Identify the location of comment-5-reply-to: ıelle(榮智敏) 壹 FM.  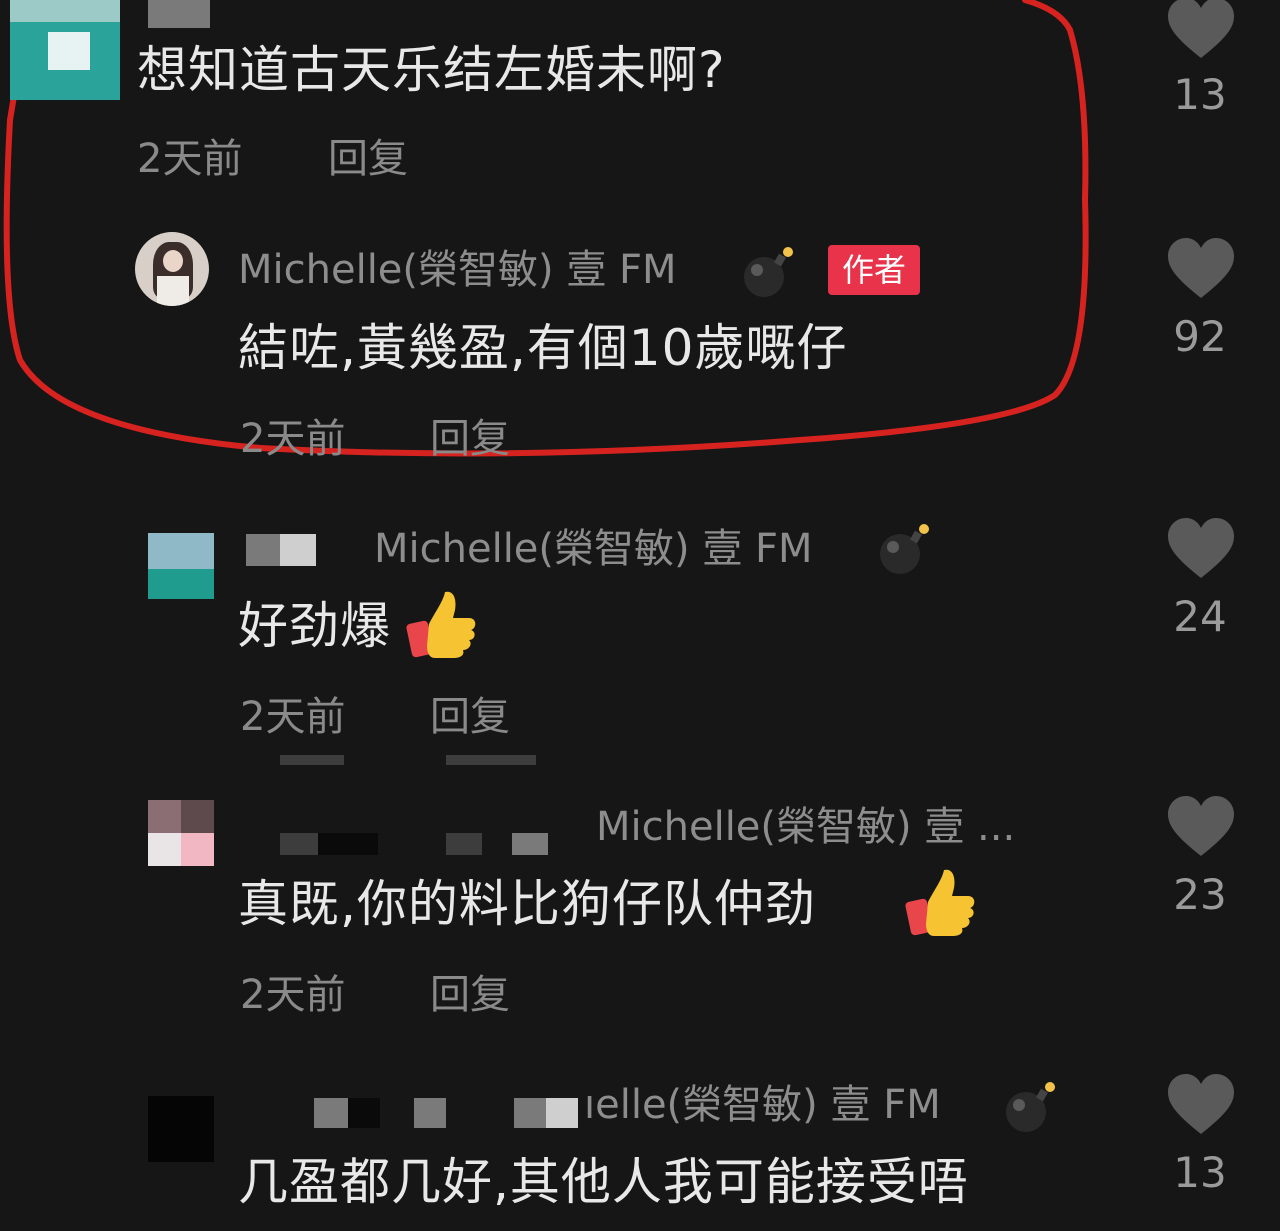
(762, 1105).